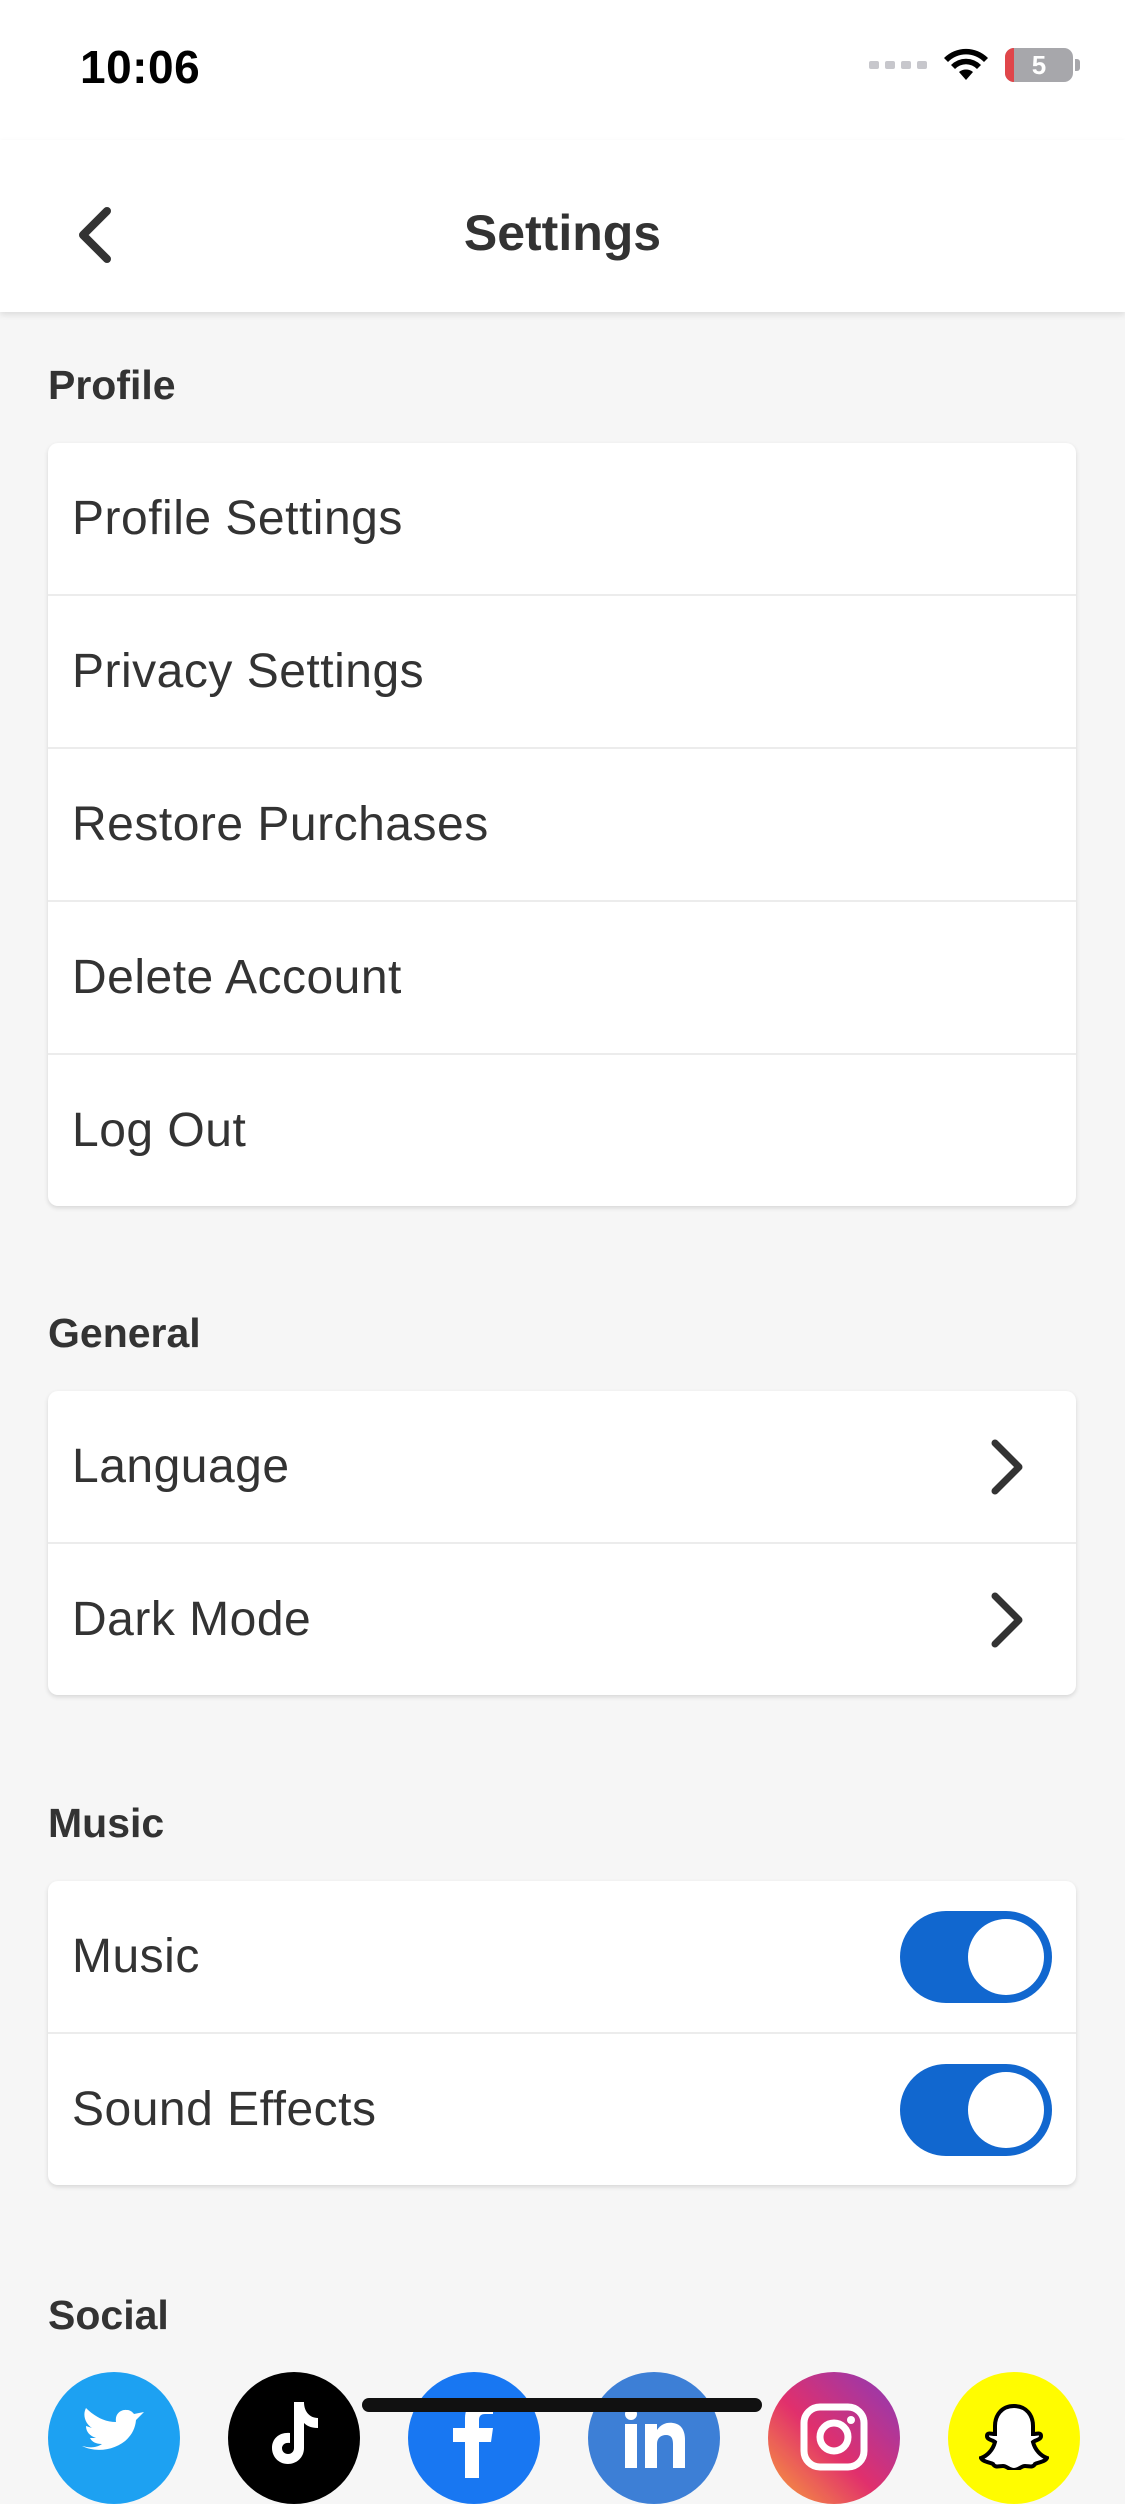 The width and height of the screenshot is (1125, 2504). I want to click on music-card: Music Sound Effects, so click(562, 2033).